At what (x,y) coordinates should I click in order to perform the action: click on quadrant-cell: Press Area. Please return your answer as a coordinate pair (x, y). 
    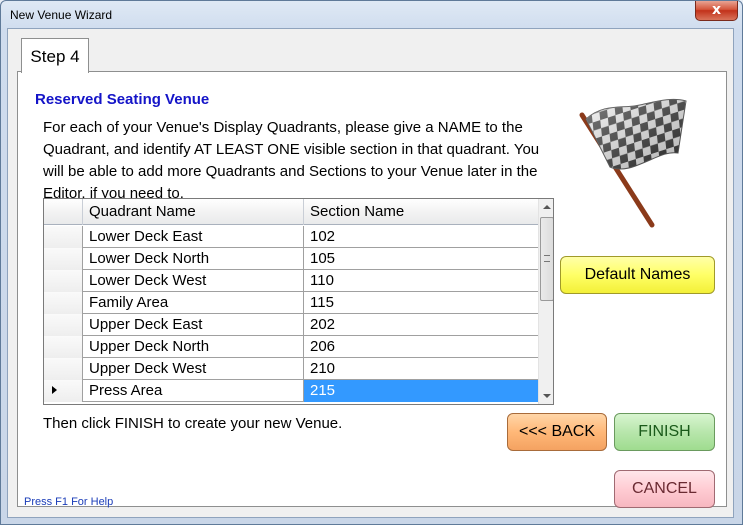
    Looking at the image, I should click on (193, 391).